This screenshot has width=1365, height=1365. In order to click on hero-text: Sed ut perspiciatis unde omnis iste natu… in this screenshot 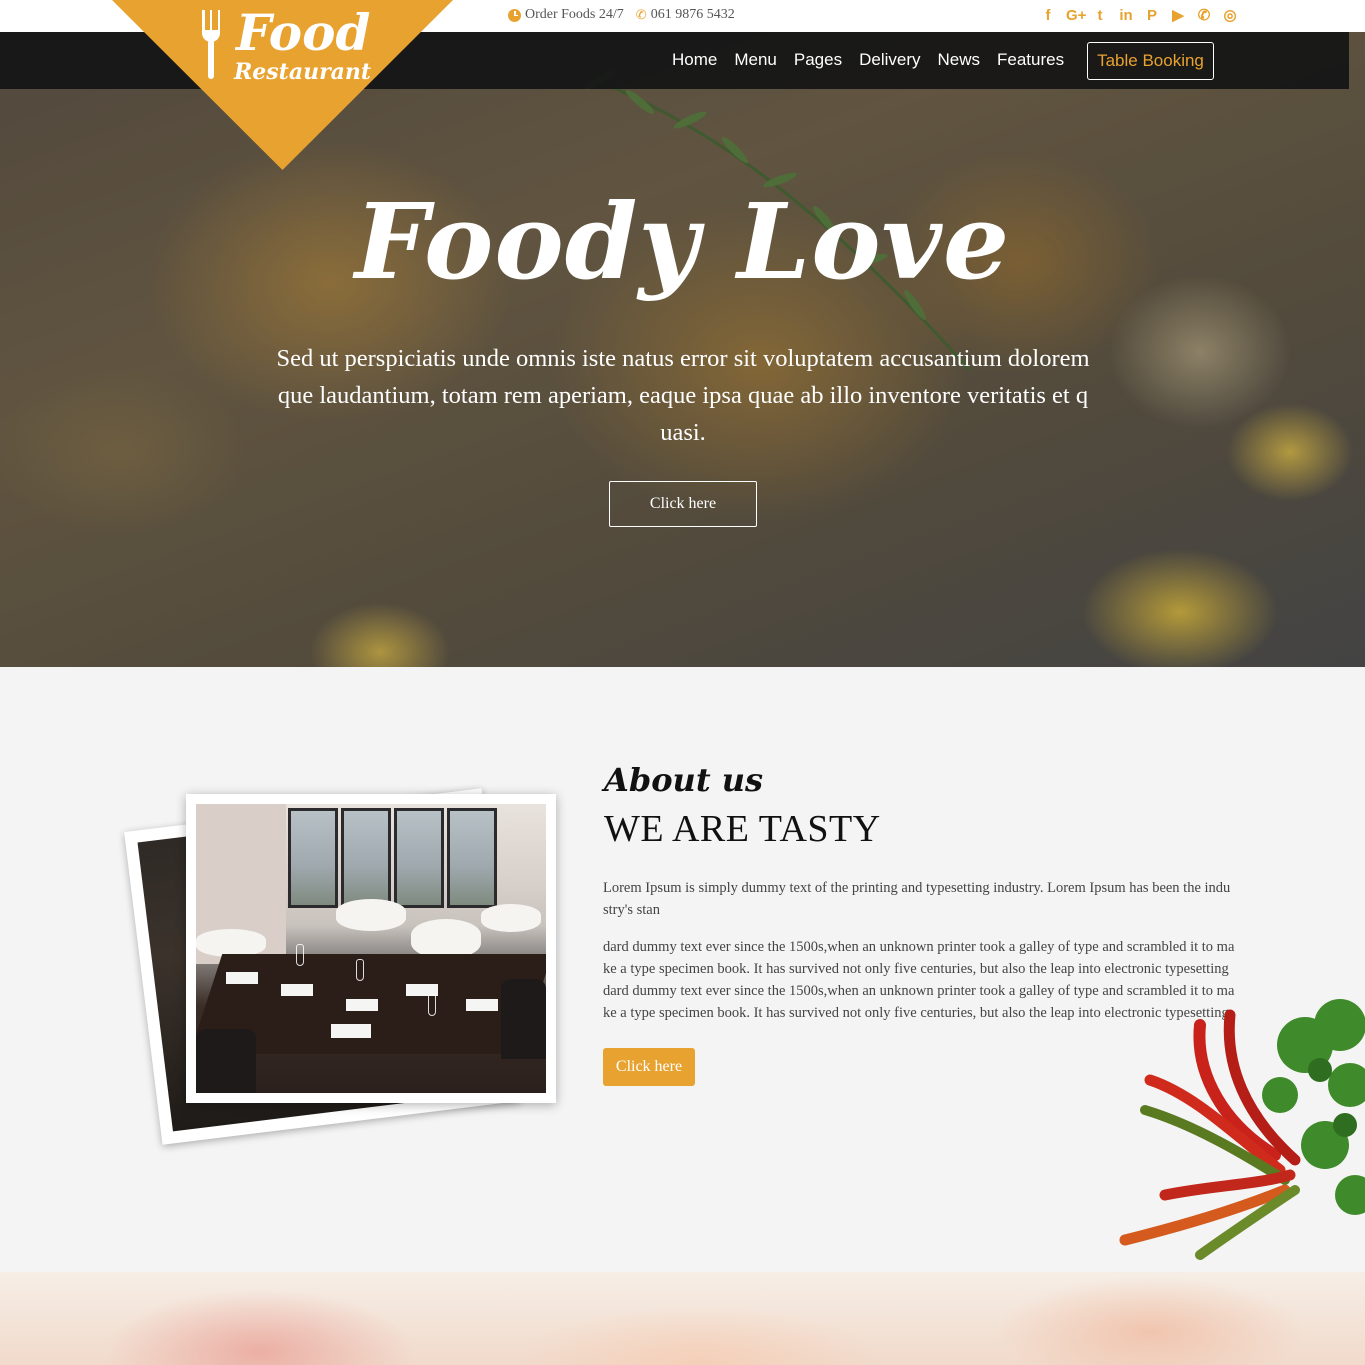, I will do `click(683, 395)`.